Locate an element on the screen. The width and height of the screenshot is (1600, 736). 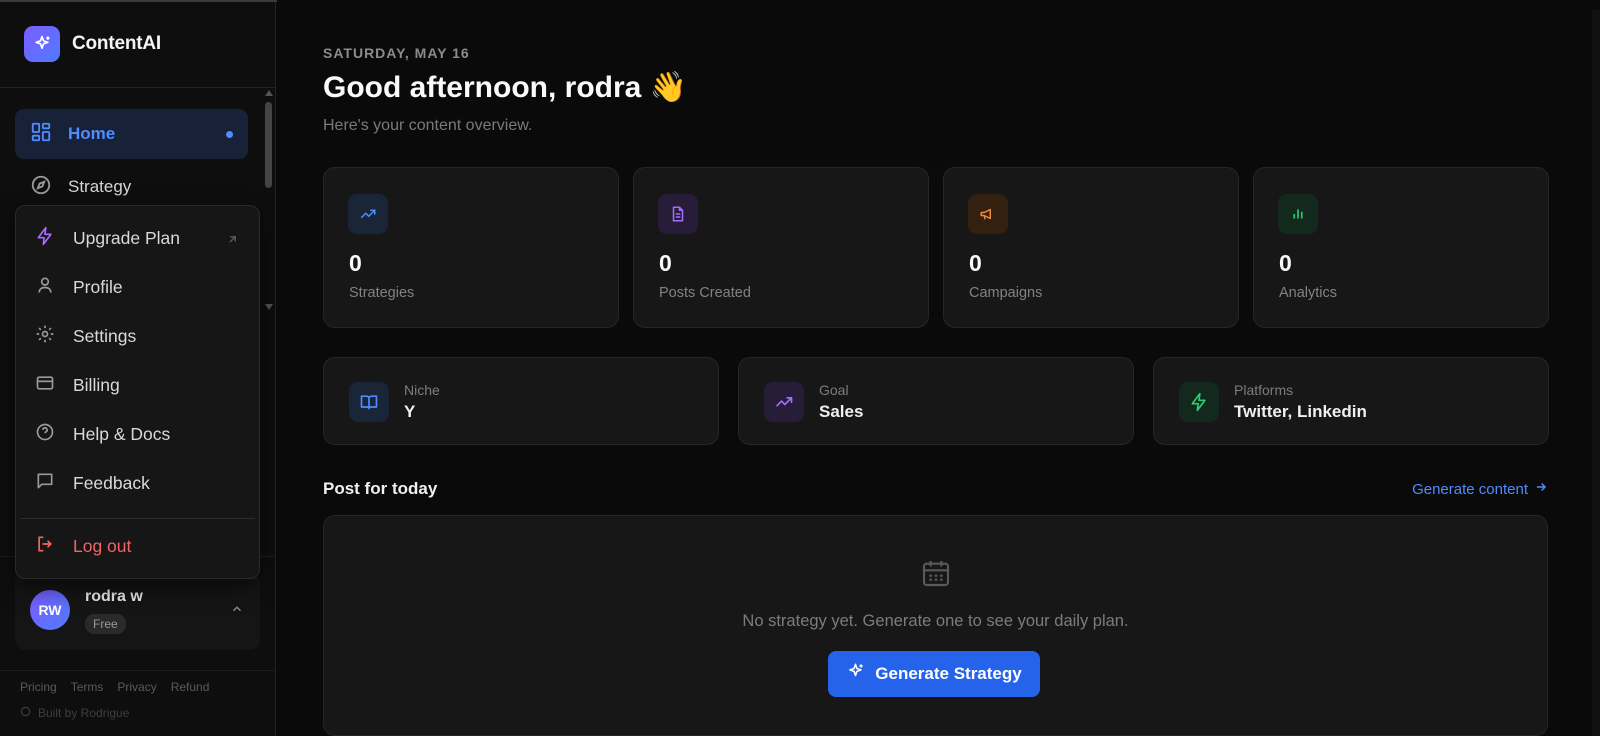
stat-label: Posts Created is located at coordinates (705, 293).